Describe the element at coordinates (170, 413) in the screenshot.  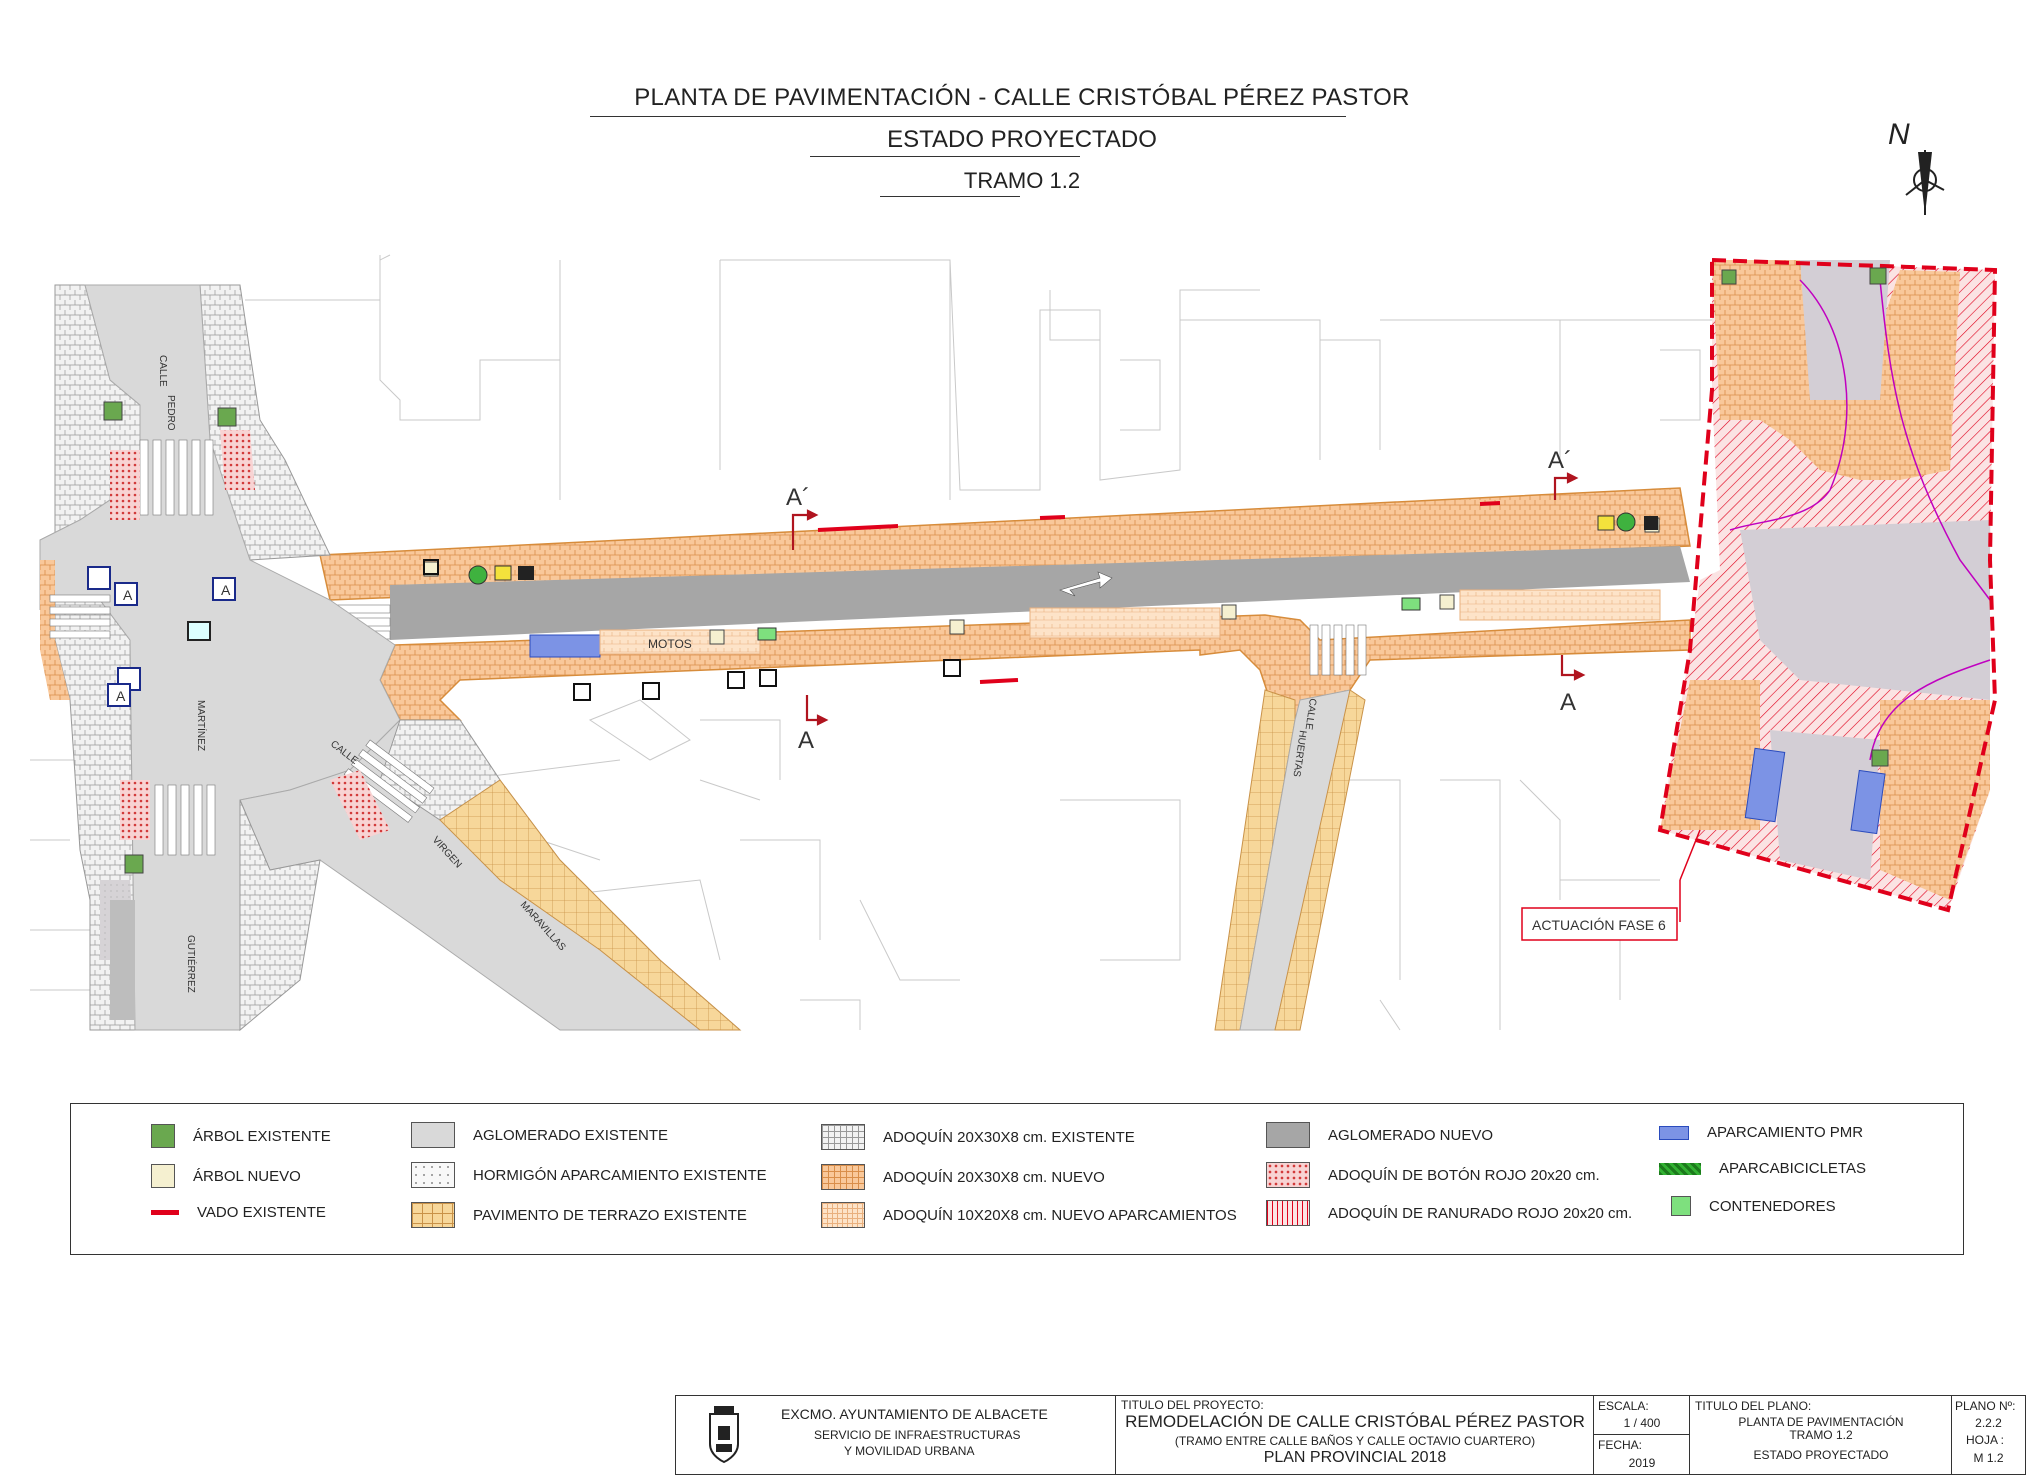
I see `street-label-pedro: PEDRO` at that location.